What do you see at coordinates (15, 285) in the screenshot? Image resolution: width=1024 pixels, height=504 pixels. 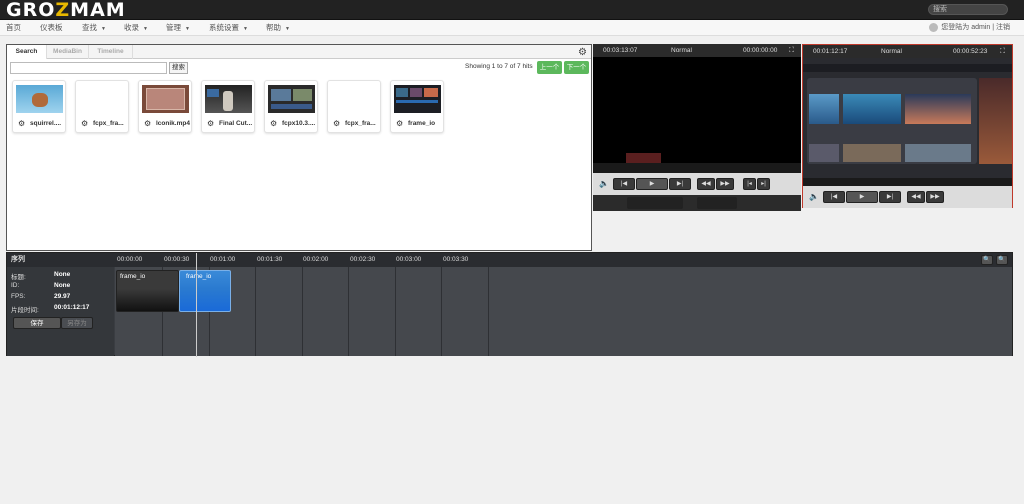 I see `info-label: ID:` at bounding box center [15, 285].